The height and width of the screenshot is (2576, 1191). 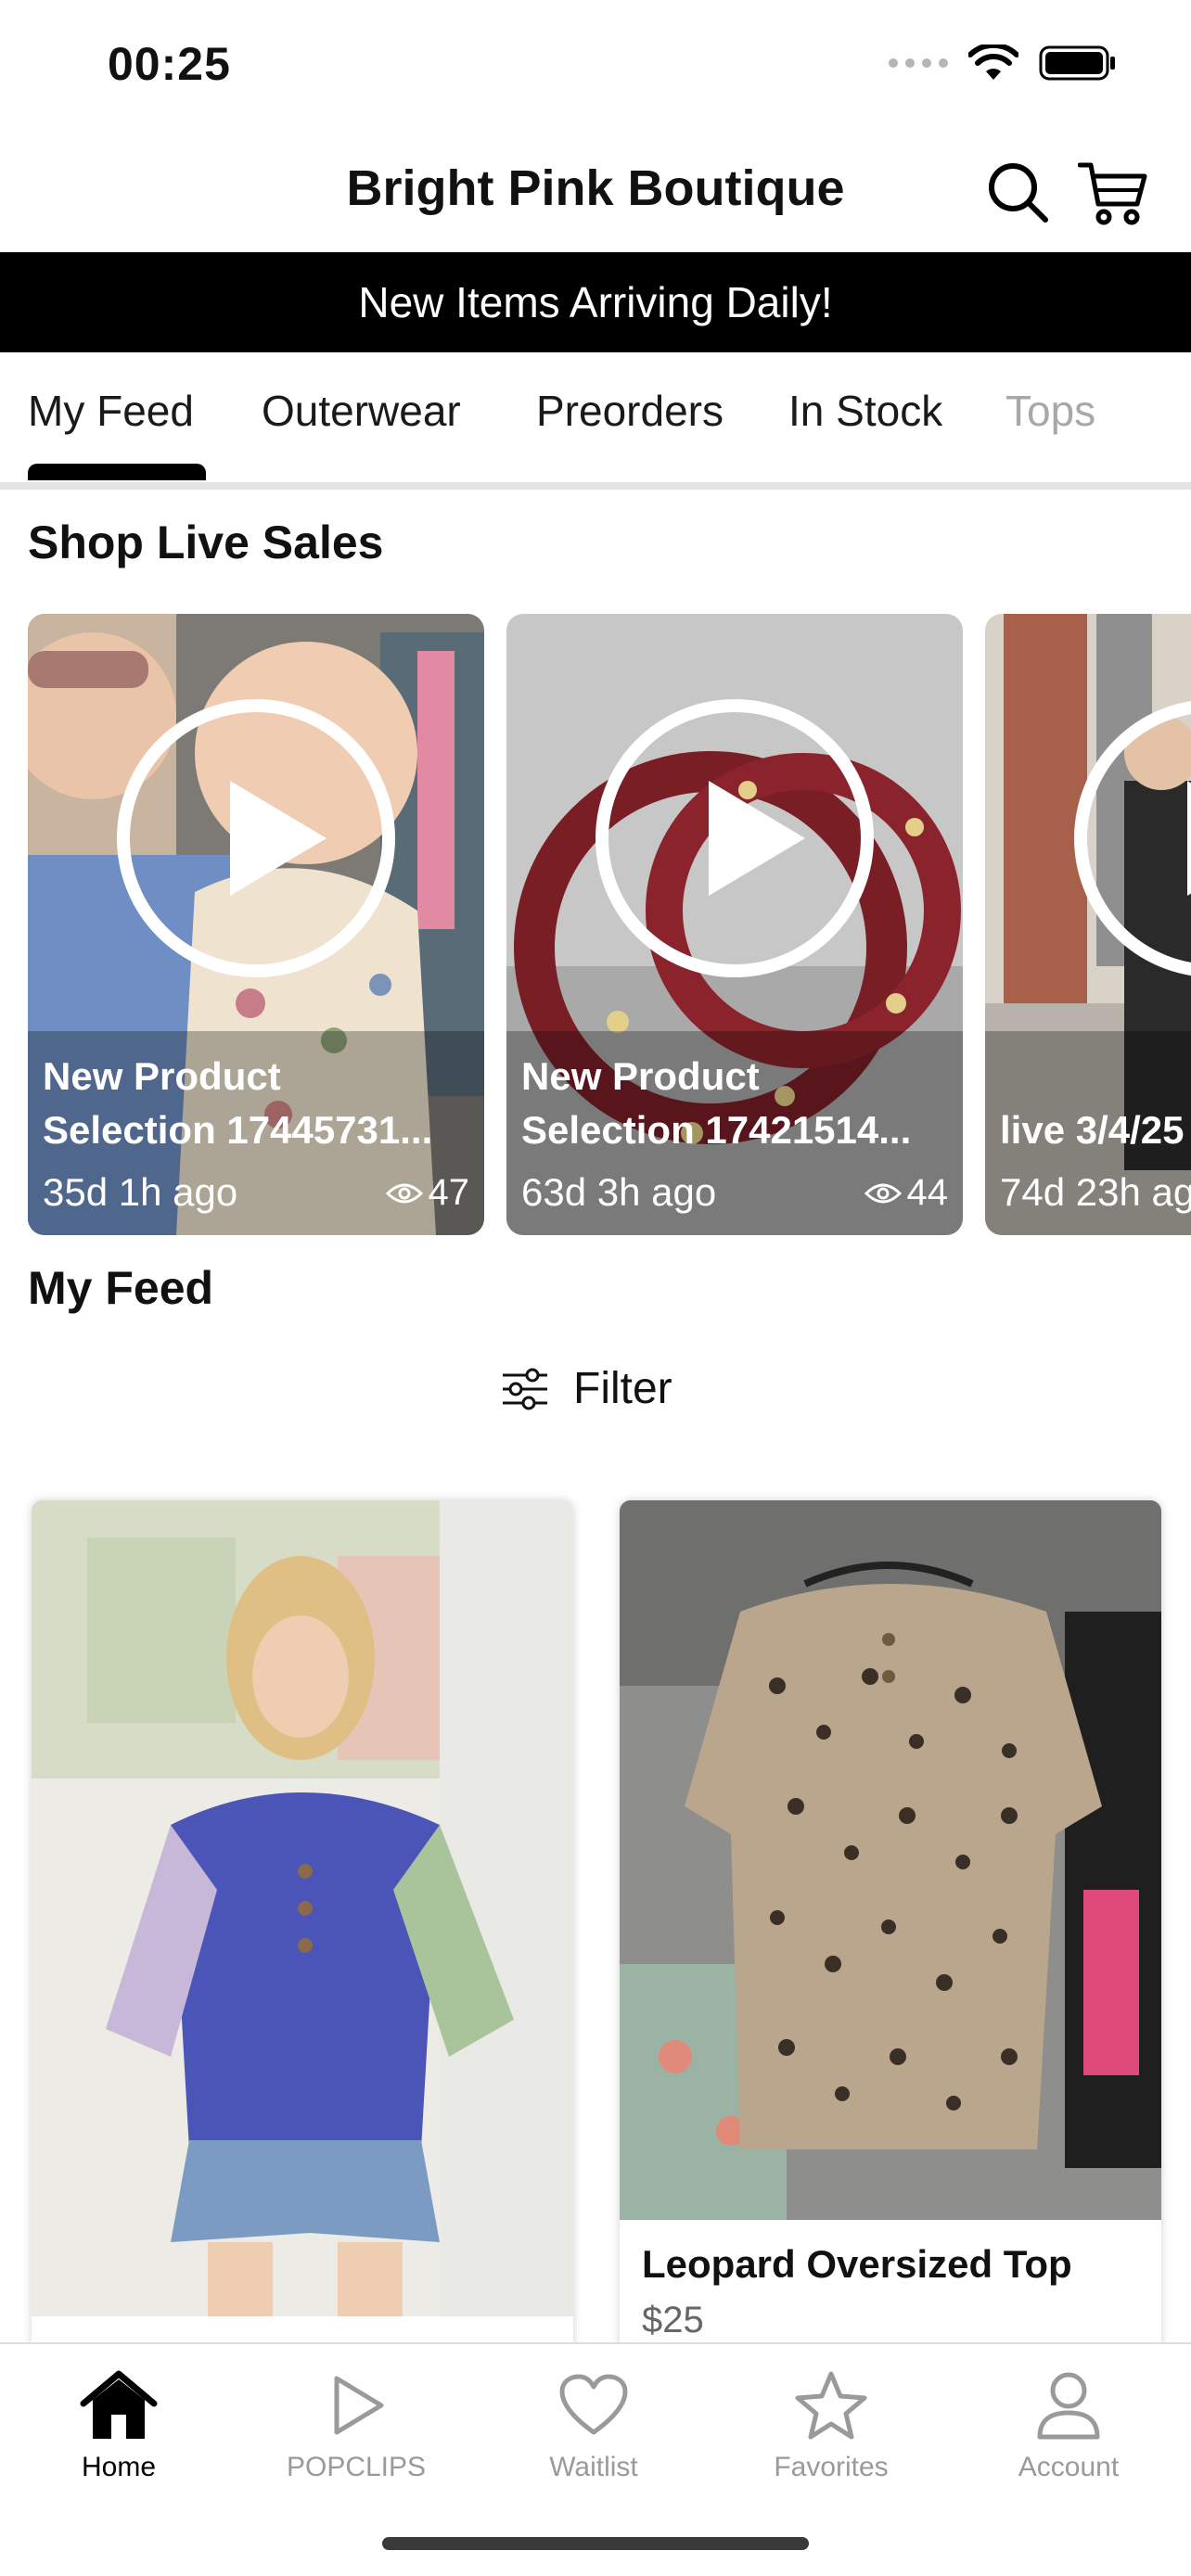 I want to click on live-sale-time: 74d 23h ago, so click(x=1095, y=1192).